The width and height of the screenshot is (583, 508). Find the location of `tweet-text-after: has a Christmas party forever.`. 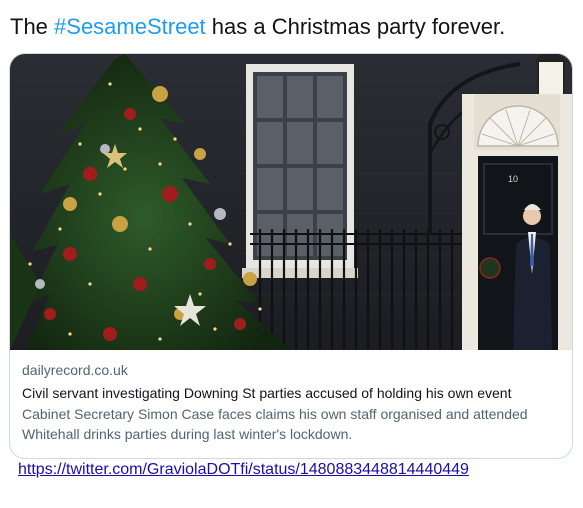

tweet-text-after: has a Christmas party forever. is located at coordinates (355, 26).